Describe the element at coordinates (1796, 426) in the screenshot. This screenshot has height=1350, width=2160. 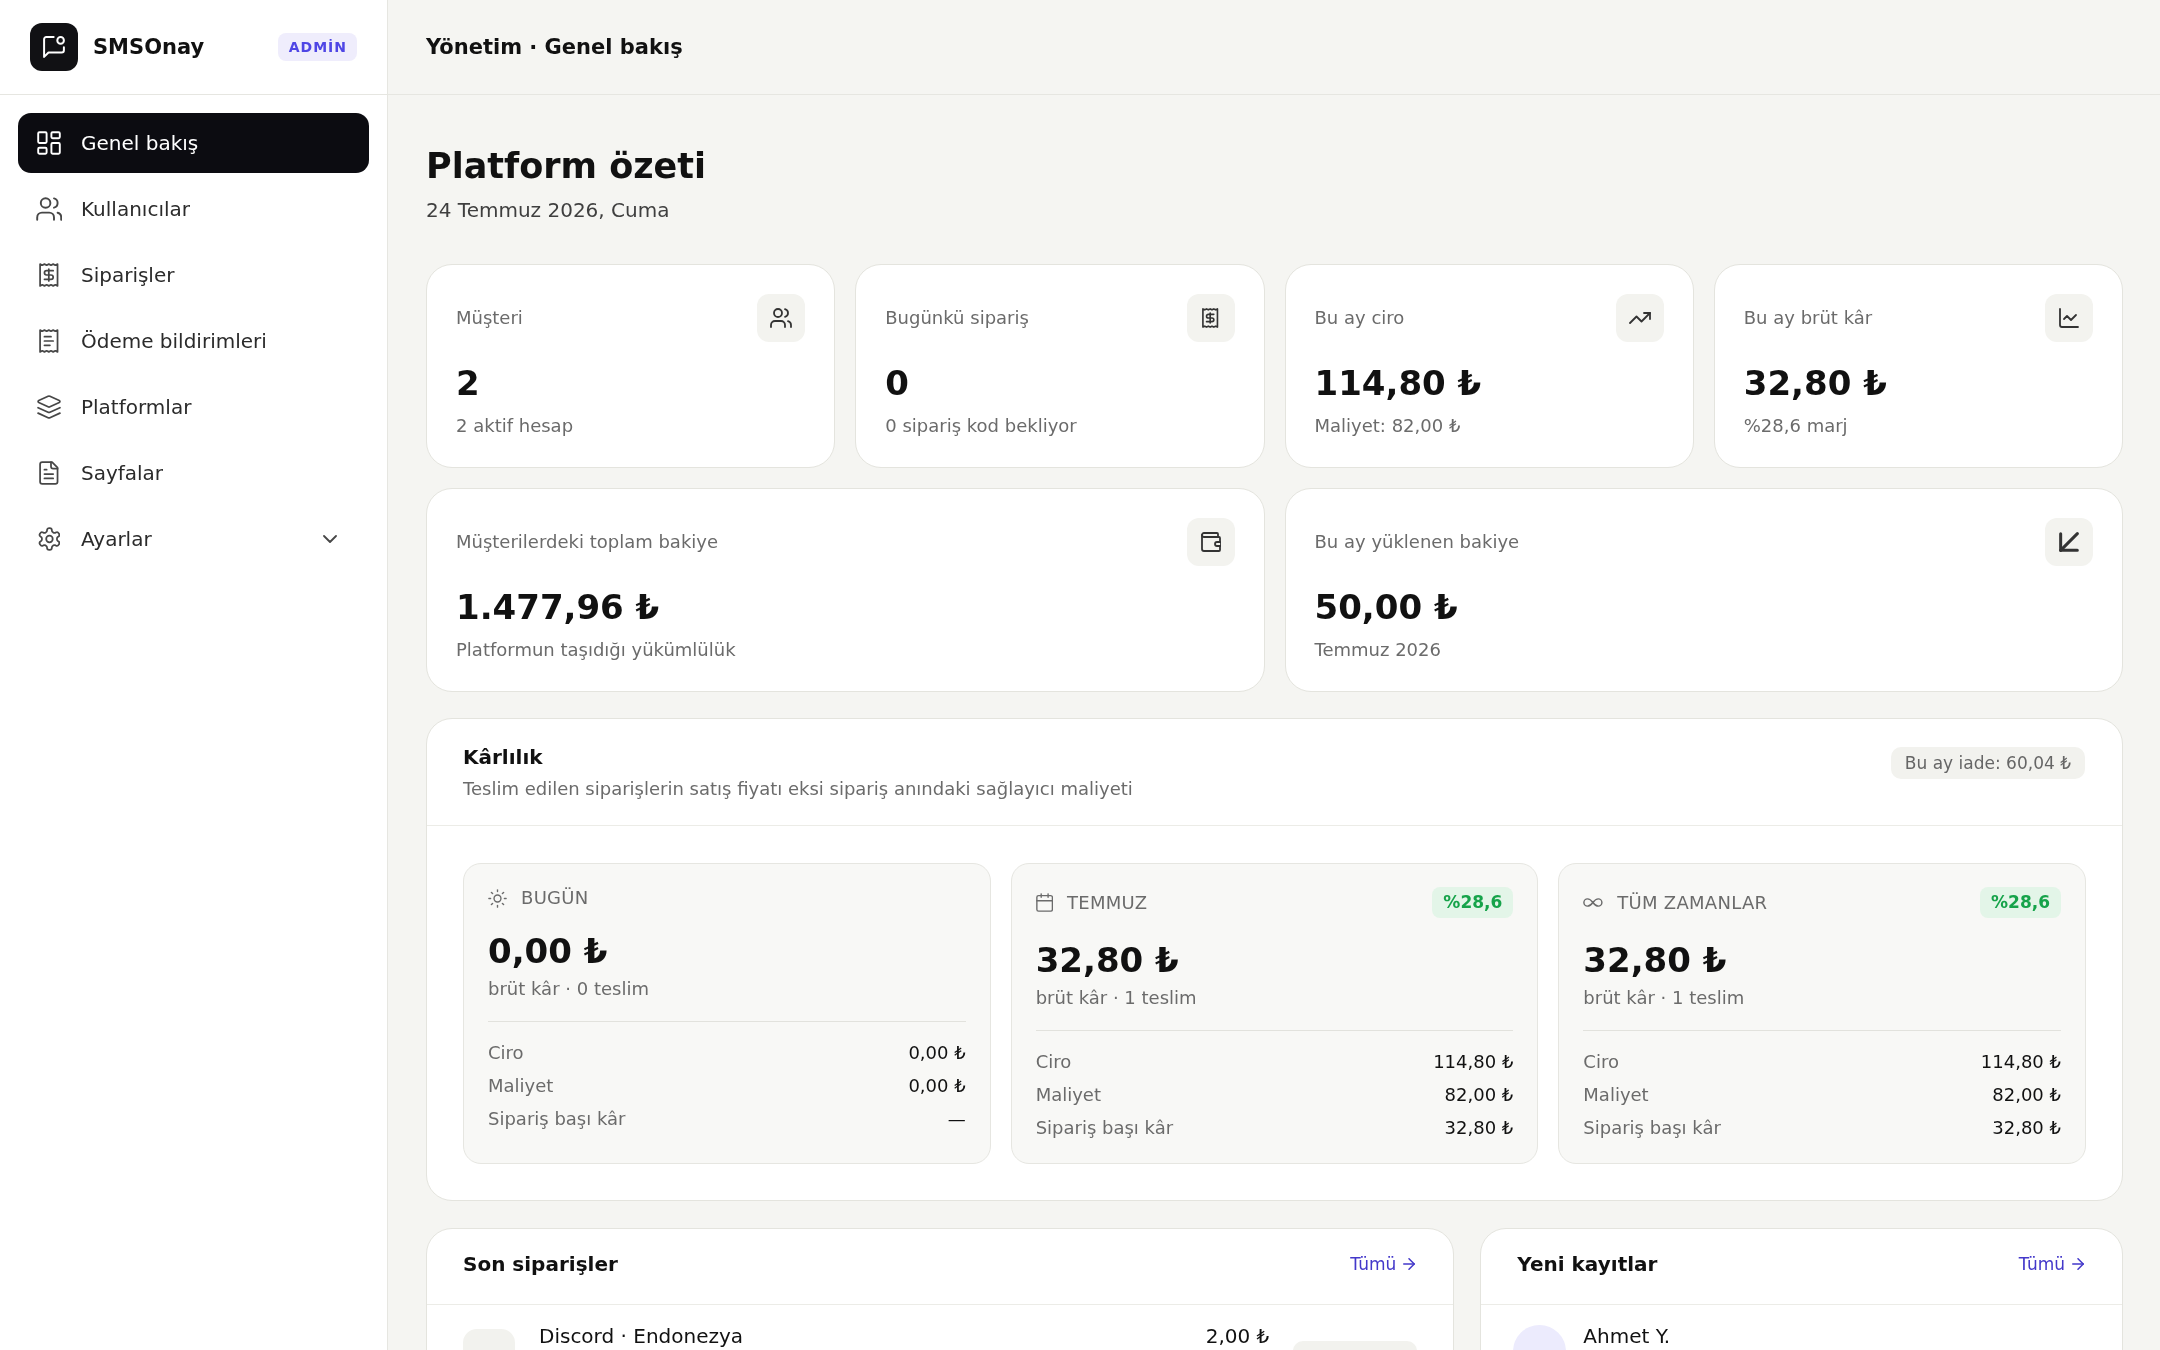
I see `stat-note: %28,6 marj` at that location.